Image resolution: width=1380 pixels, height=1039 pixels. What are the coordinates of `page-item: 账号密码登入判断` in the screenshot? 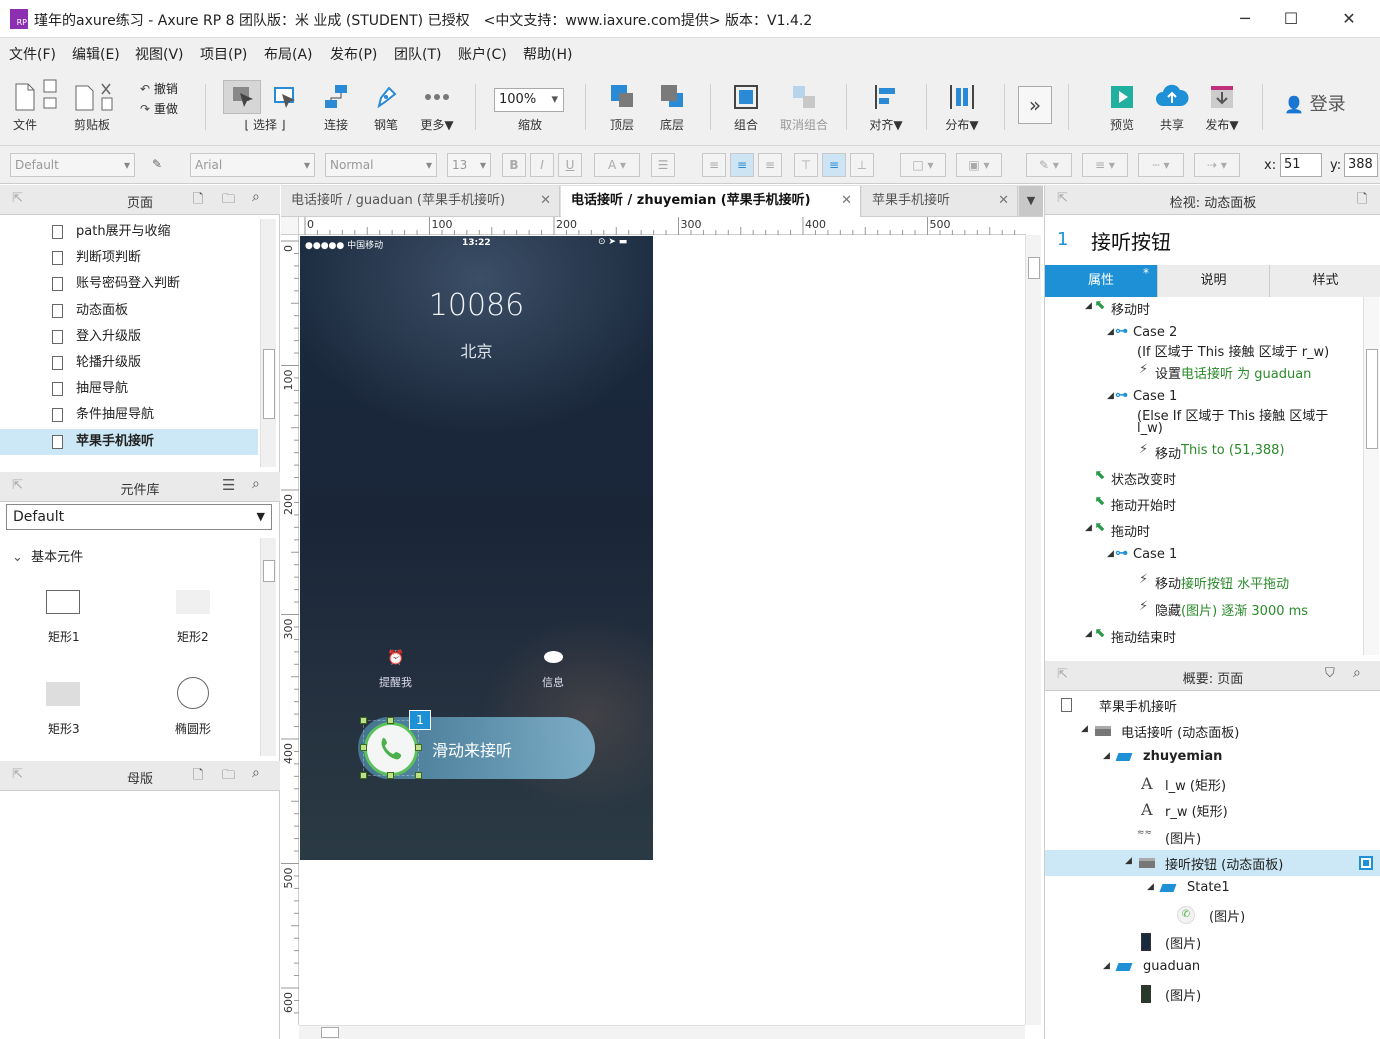 It's located at (129, 284).